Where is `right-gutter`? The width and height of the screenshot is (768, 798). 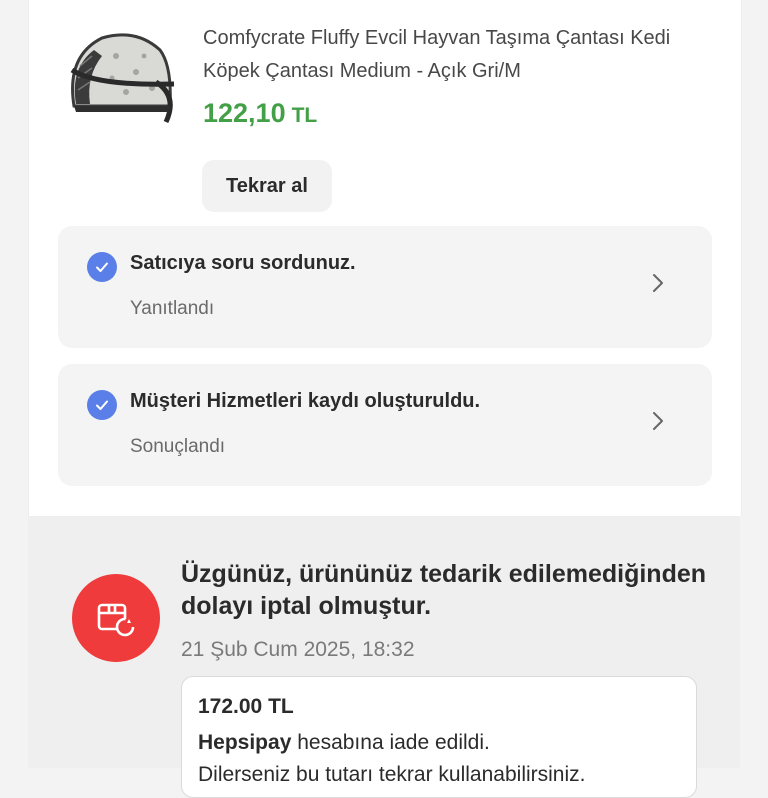 right-gutter is located at coordinates (754, 384).